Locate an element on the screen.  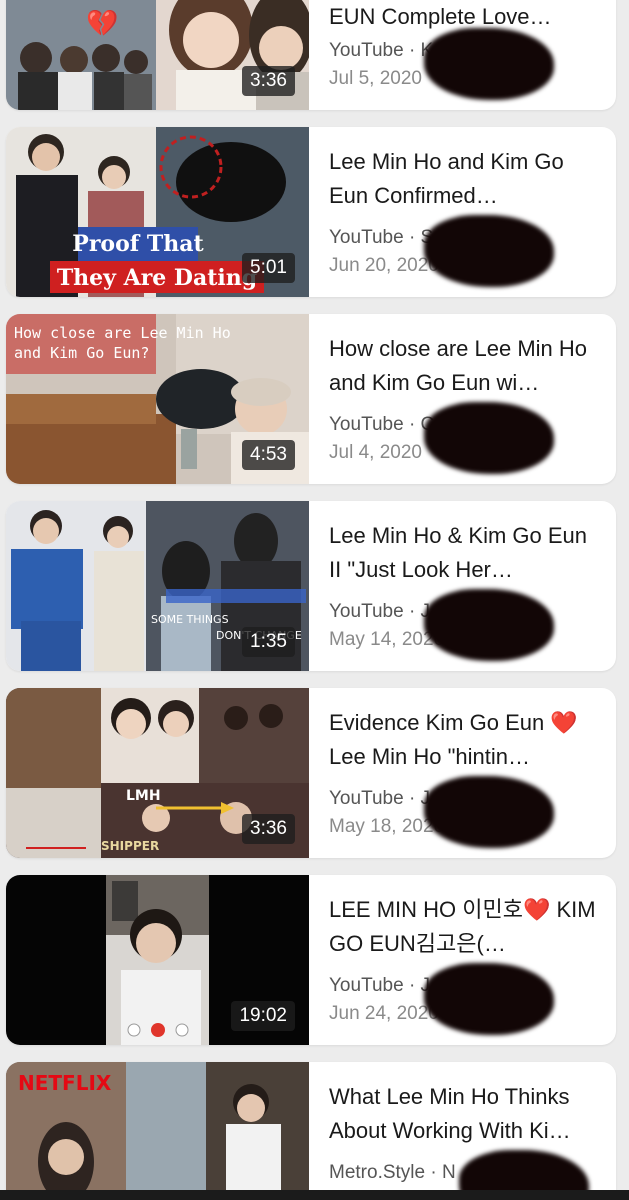
video-source: YouTube · K is located at coordinates (381, 50).